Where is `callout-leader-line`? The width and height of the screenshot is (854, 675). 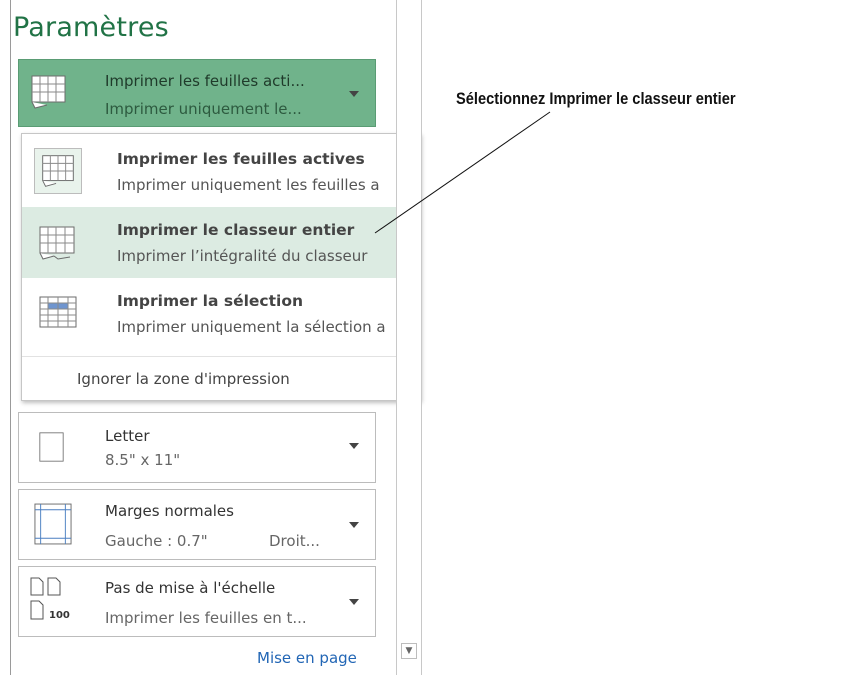 callout-leader-line is located at coordinates (462, 172).